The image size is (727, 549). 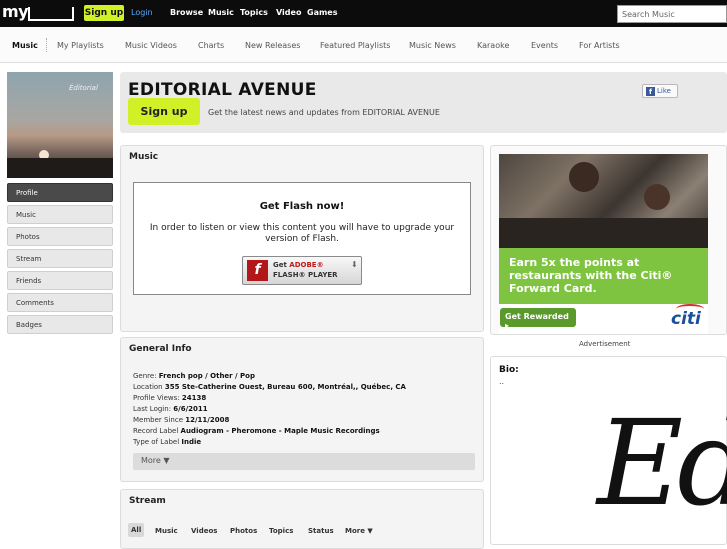 I want to click on flash-button-line1: Get ADOBE®, so click(x=298, y=265).